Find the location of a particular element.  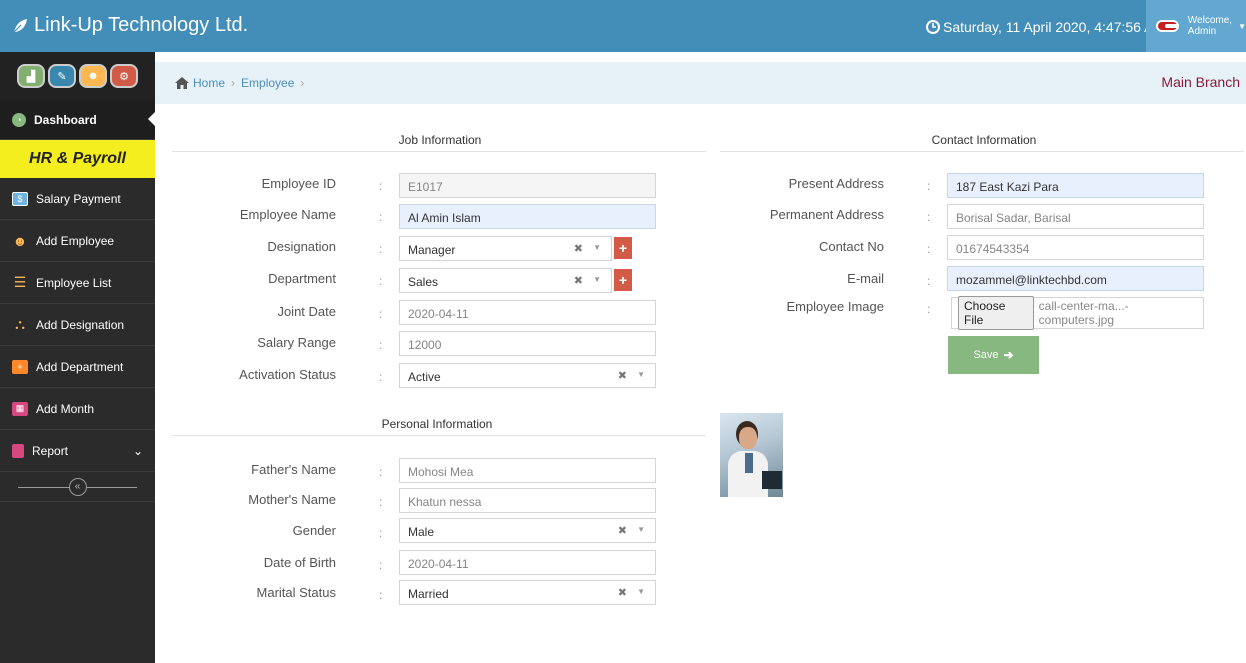

clock-icon is located at coordinates (933, 27).